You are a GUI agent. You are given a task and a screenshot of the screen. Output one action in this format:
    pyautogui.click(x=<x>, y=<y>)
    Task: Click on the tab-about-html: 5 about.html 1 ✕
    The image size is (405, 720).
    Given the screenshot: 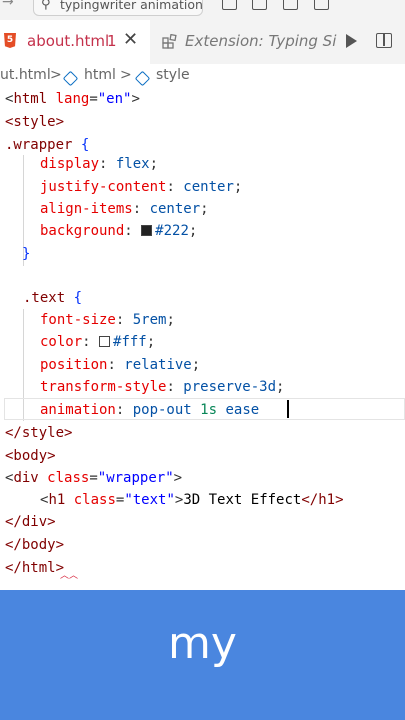 What is the action you would take?
    pyautogui.click(x=75, y=42)
    